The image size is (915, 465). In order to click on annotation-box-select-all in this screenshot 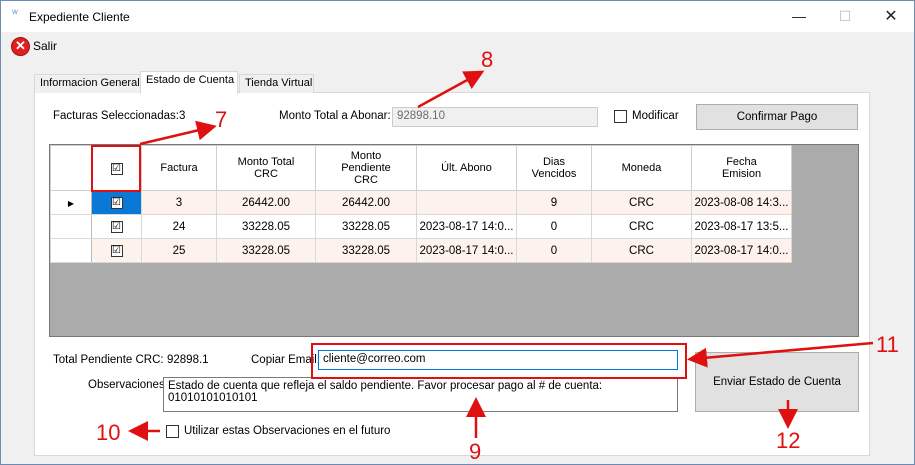, I will do `click(116, 168)`.